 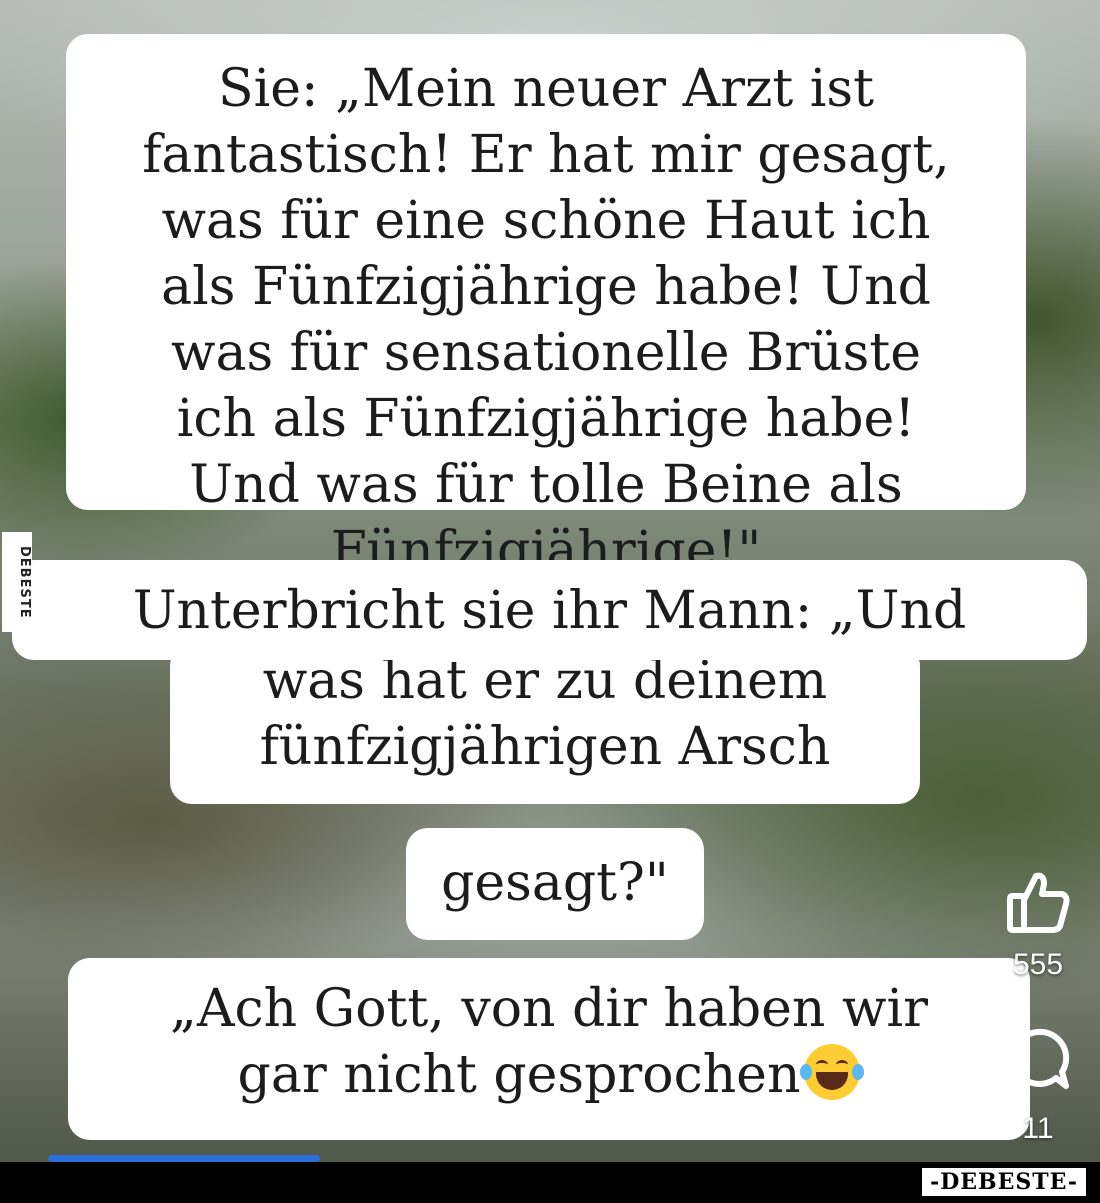 I want to click on joke-bubble-2: Unterbricht sie ihr Mann: „Und, so click(x=549, y=610).